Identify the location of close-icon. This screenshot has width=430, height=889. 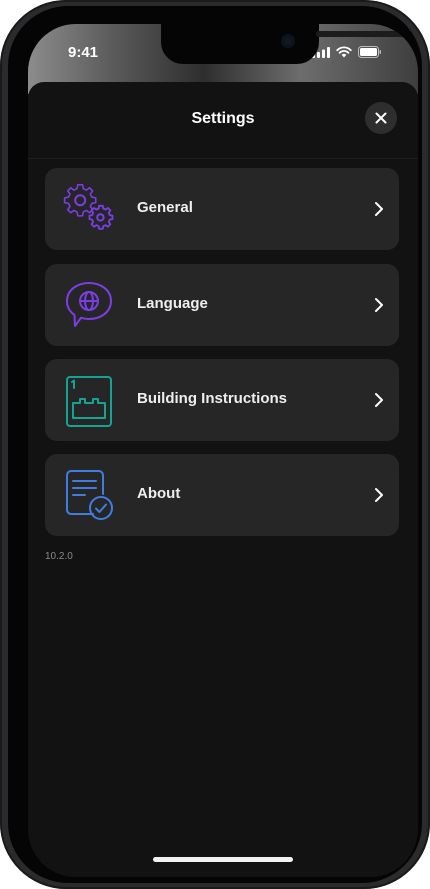
(381, 118).